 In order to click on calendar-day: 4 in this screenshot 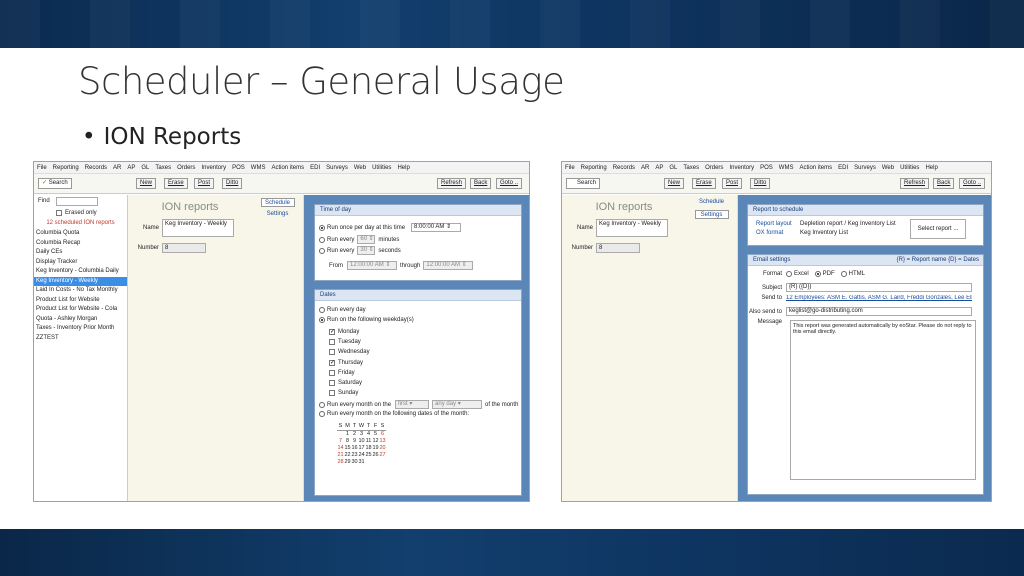, I will do `click(368, 433)`.